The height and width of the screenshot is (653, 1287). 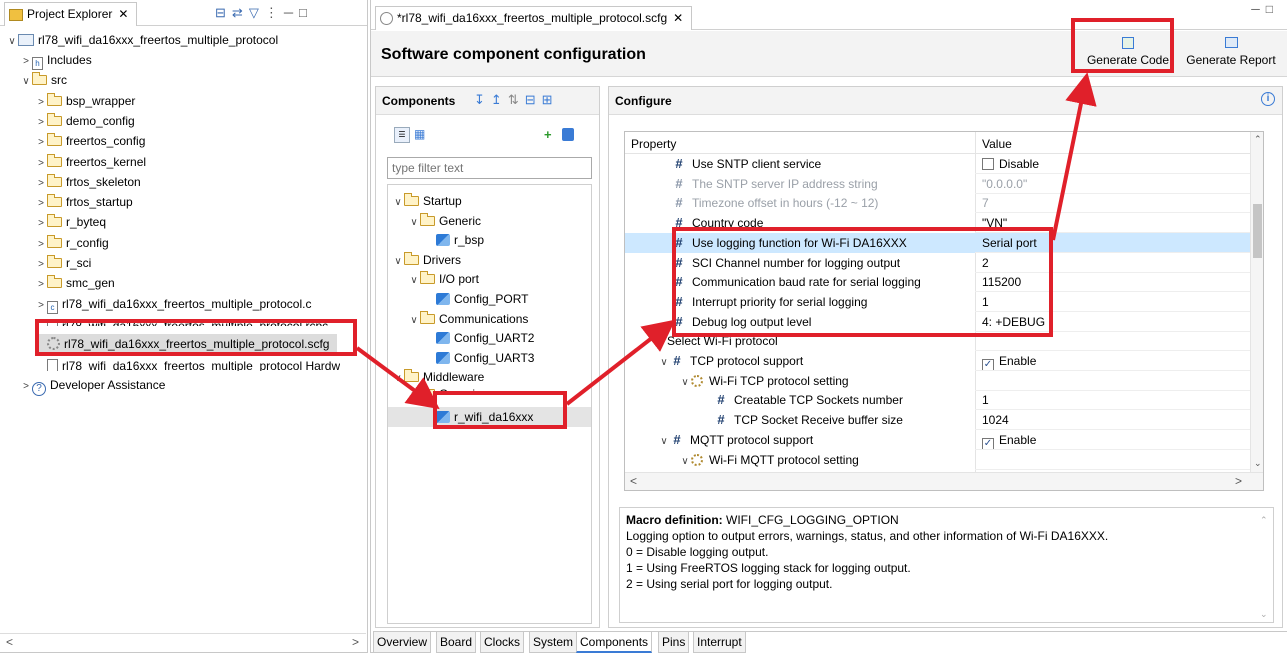 I want to click on arrow-component-to-properties, so click(x=620, y=362).